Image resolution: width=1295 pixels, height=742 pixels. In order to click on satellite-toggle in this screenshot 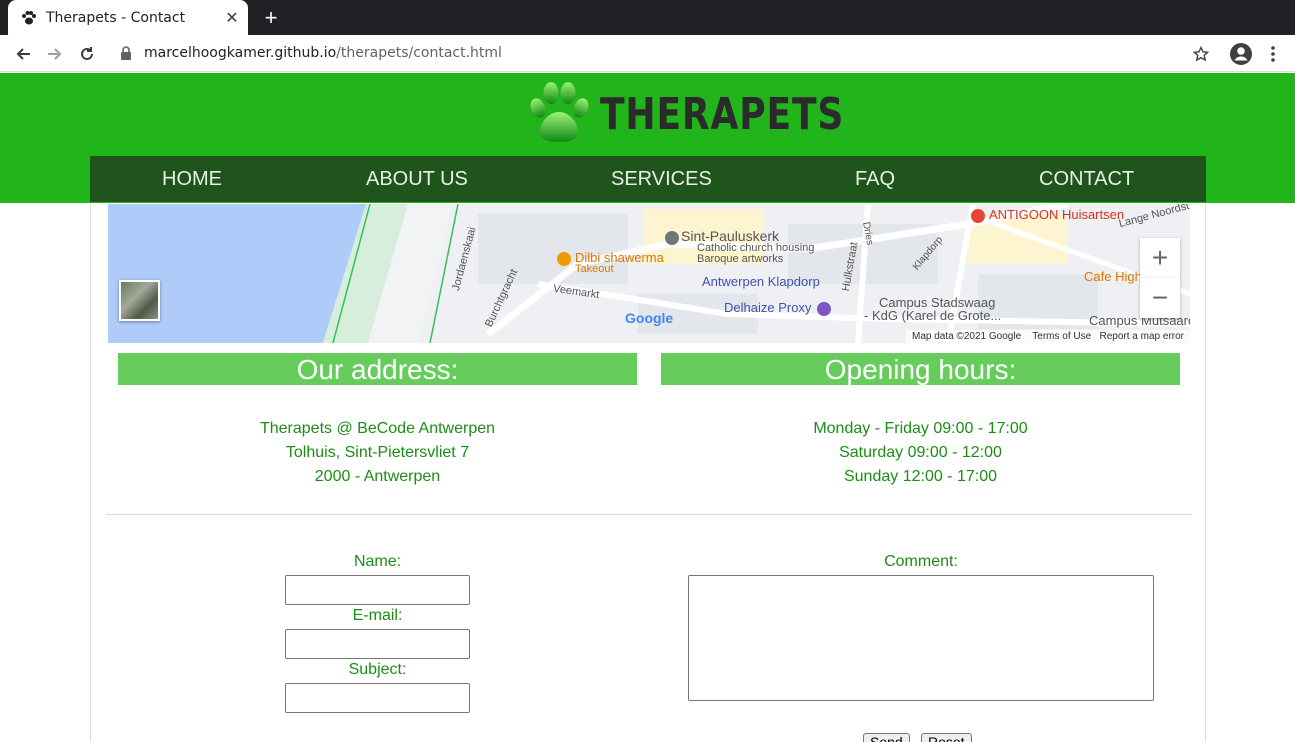, I will do `click(139, 300)`.